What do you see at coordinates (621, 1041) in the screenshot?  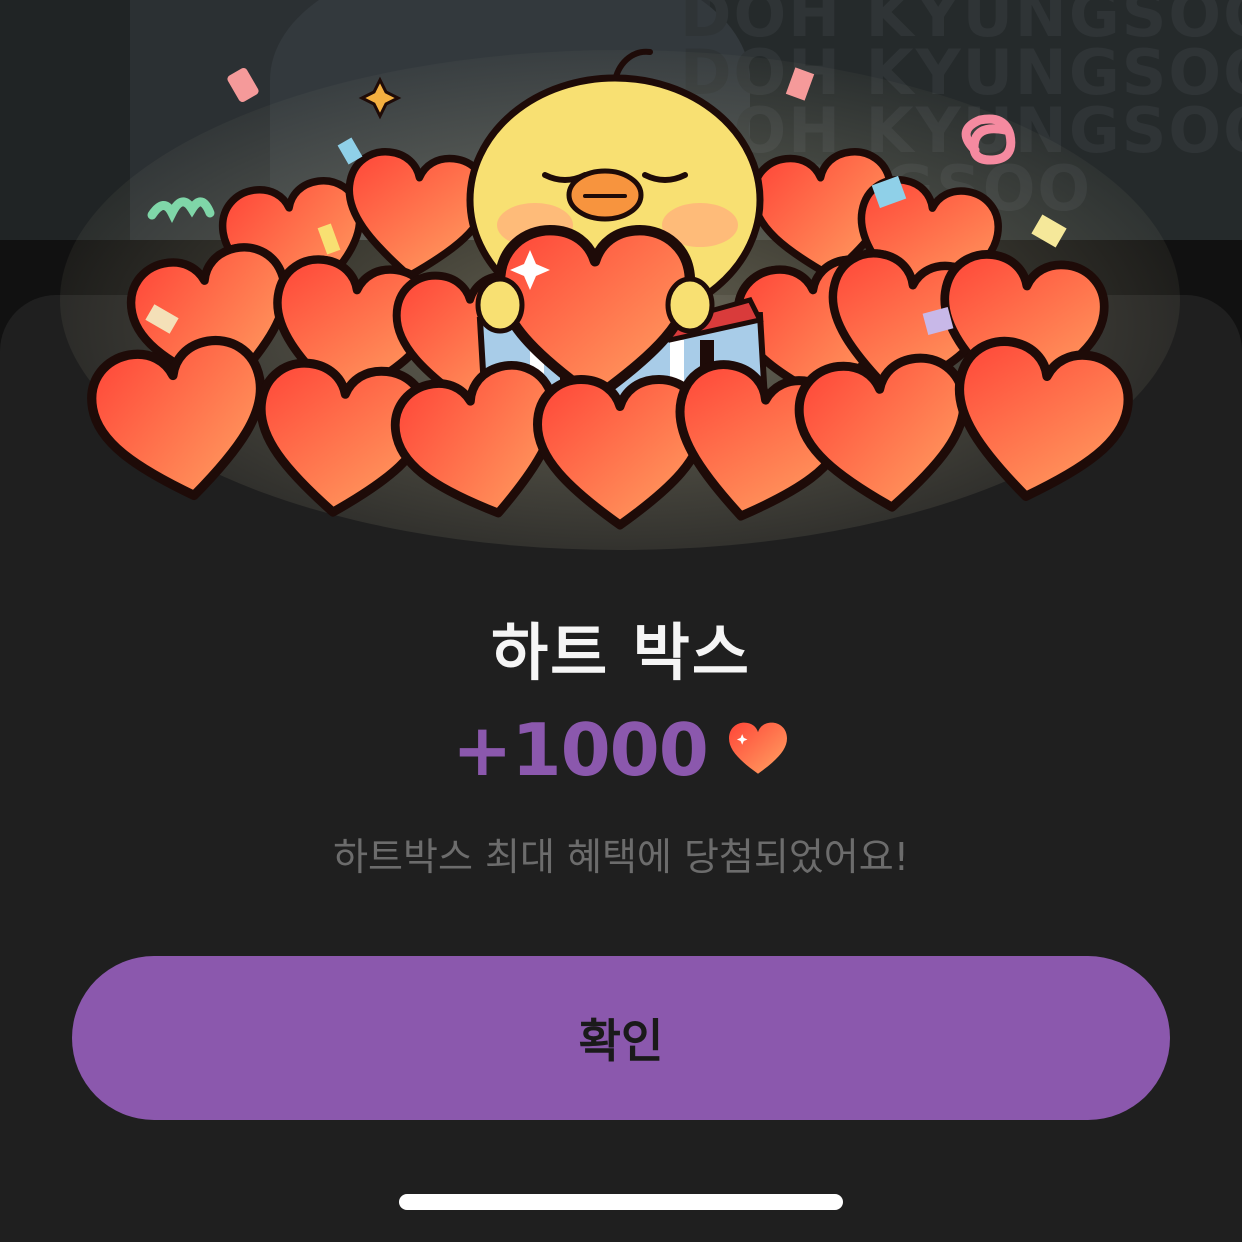 I see `confirm-button-label: 확인` at bounding box center [621, 1041].